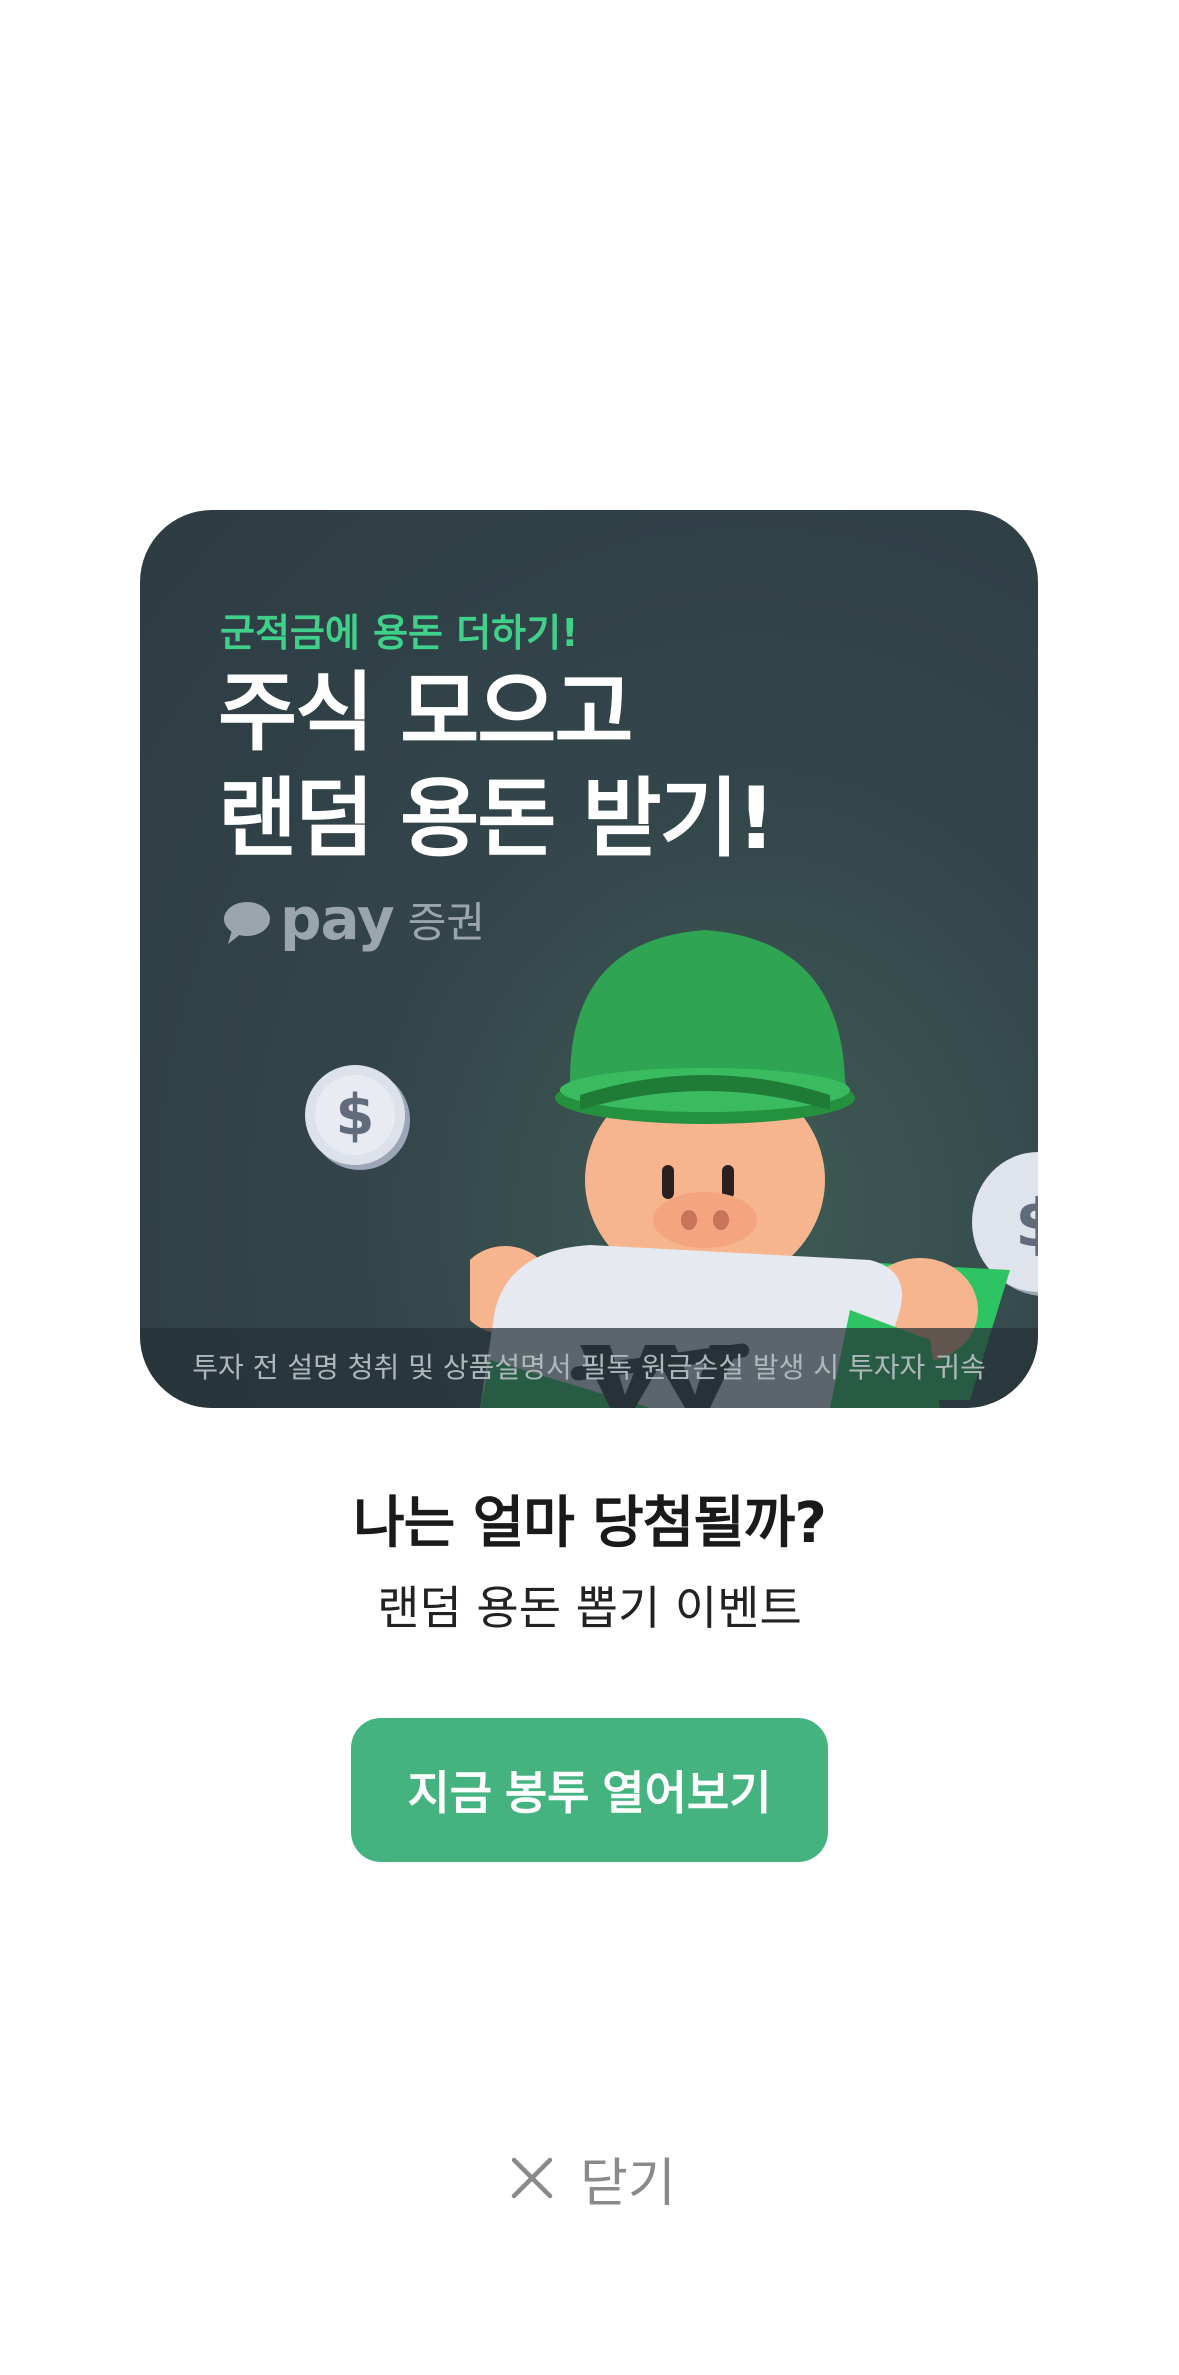 This screenshot has height=2375, width=1179. What do you see at coordinates (590, 1523) in the screenshot?
I see `popup-headline: 나는 얼마 당첨될까?` at bounding box center [590, 1523].